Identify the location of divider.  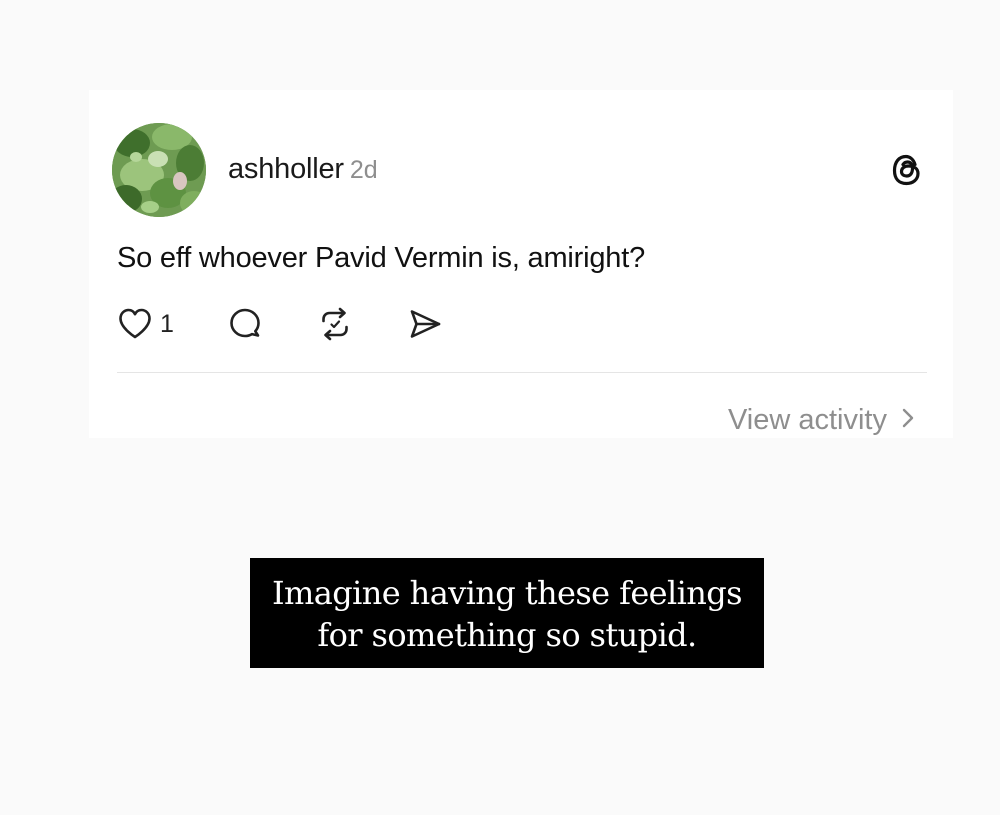
(522, 372).